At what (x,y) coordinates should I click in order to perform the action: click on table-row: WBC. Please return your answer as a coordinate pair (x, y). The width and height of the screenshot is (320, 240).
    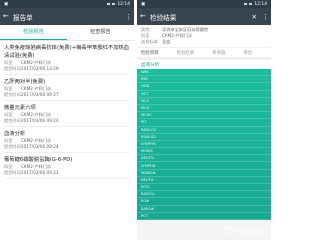
    Looking at the image, I should click on (204, 73).